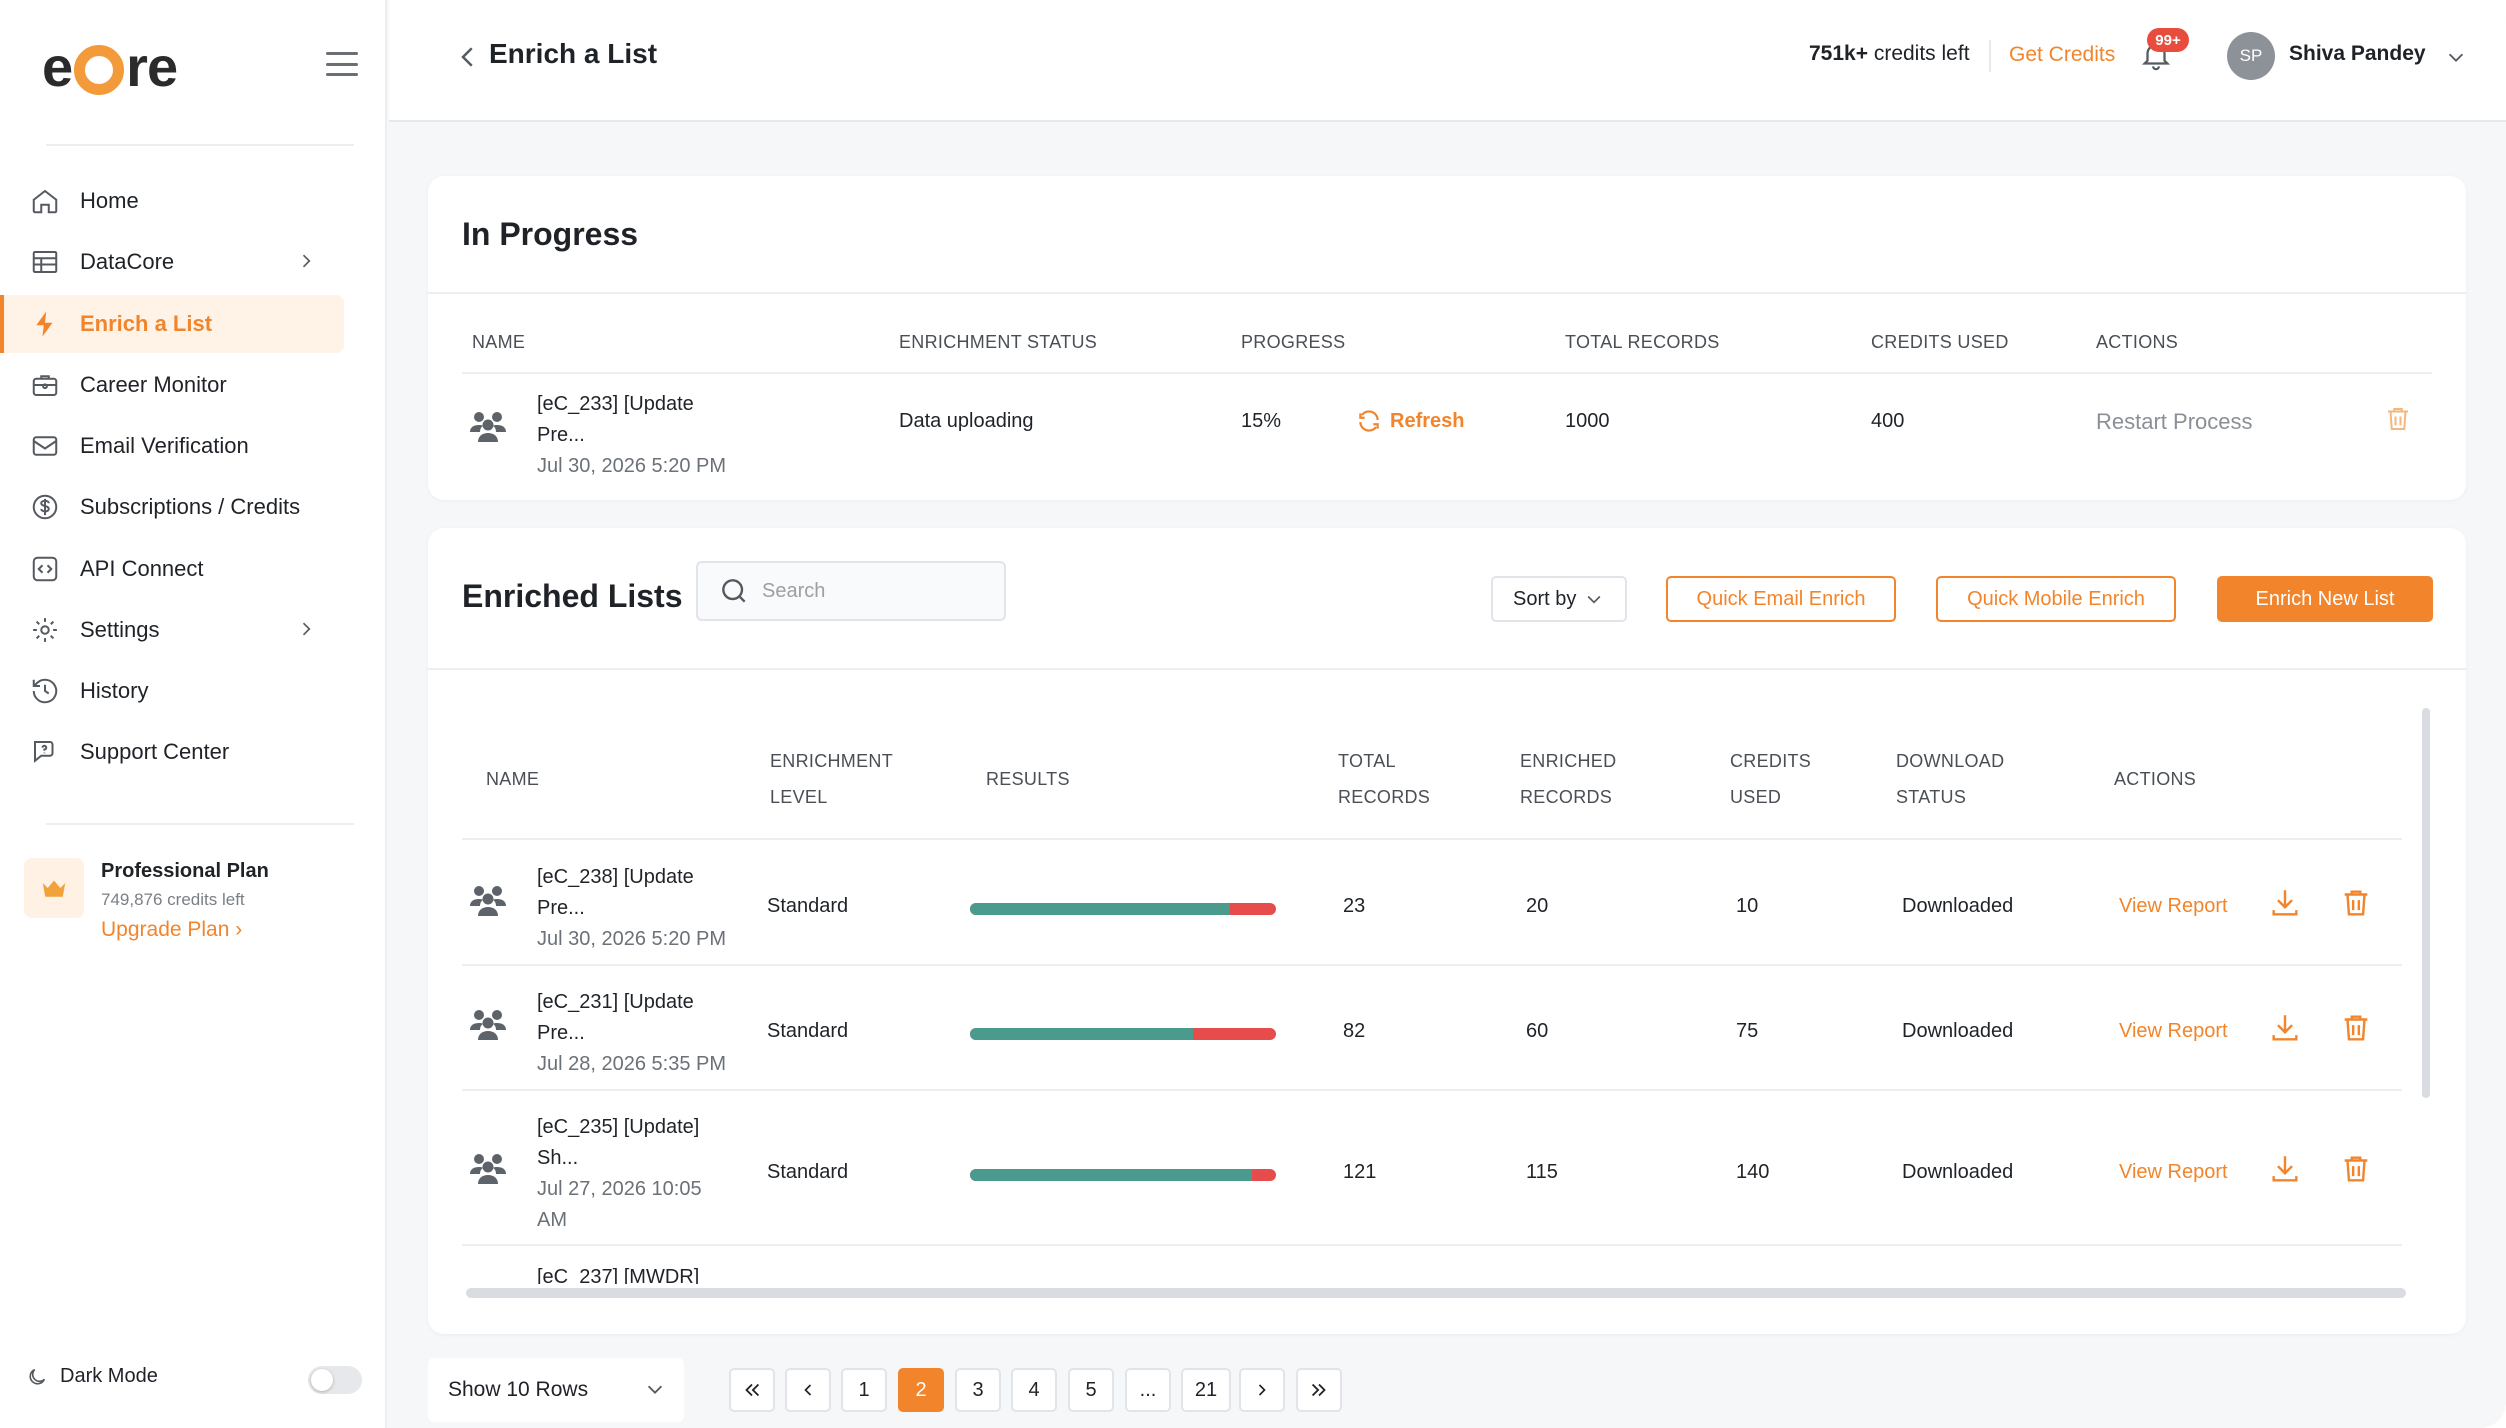 The height and width of the screenshot is (1428, 2506). I want to click on enriched-records: 60, so click(1537, 1031).